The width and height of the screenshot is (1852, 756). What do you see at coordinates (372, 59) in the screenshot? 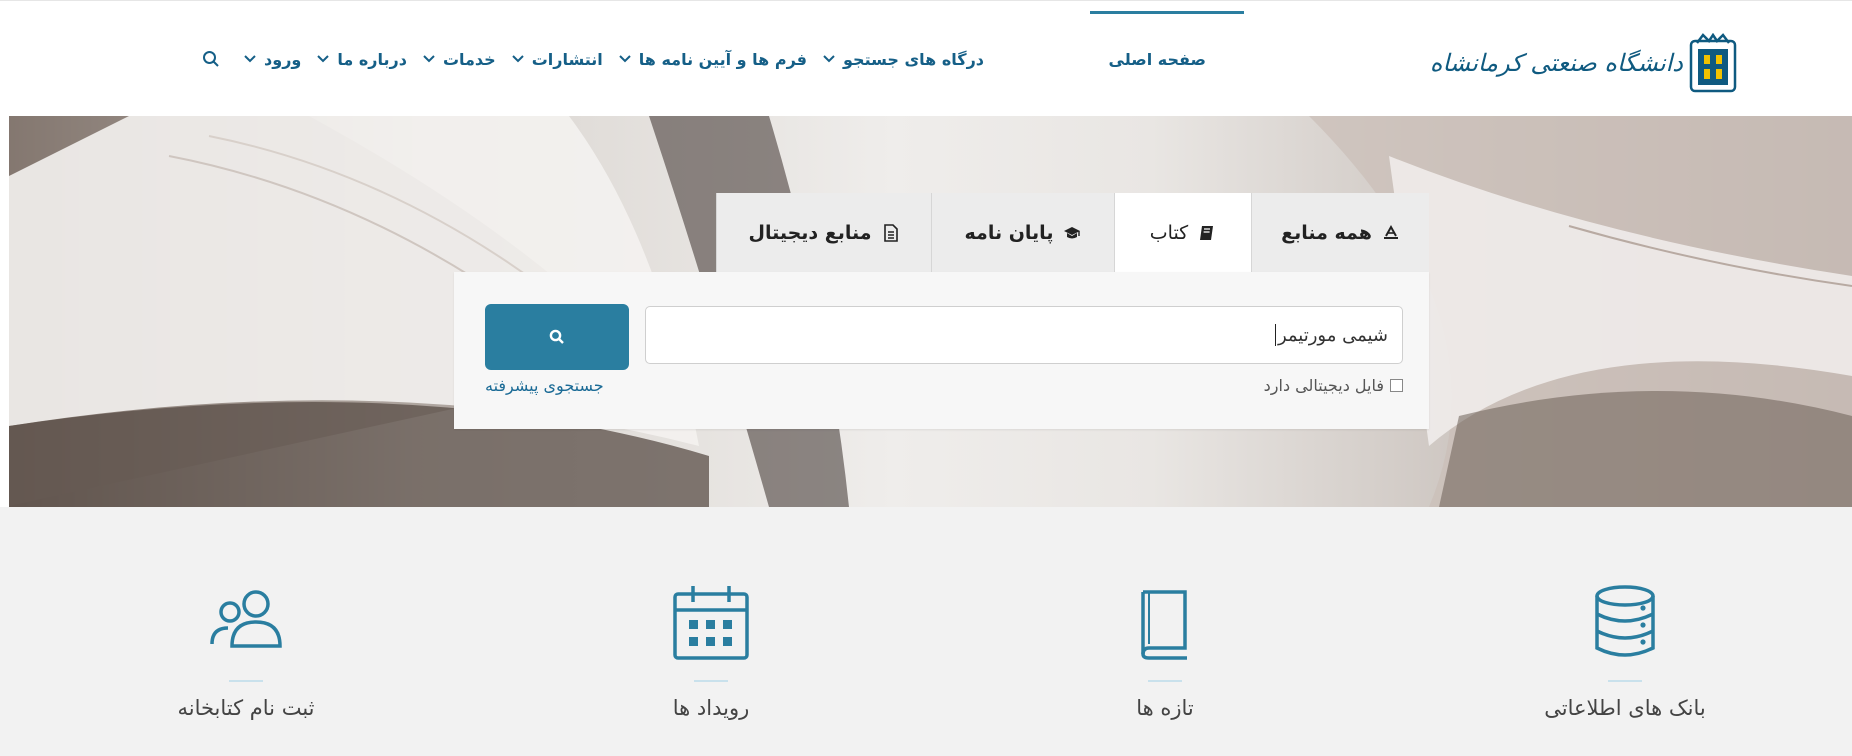
I see `nav-label: درباره ما` at bounding box center [372, 59].